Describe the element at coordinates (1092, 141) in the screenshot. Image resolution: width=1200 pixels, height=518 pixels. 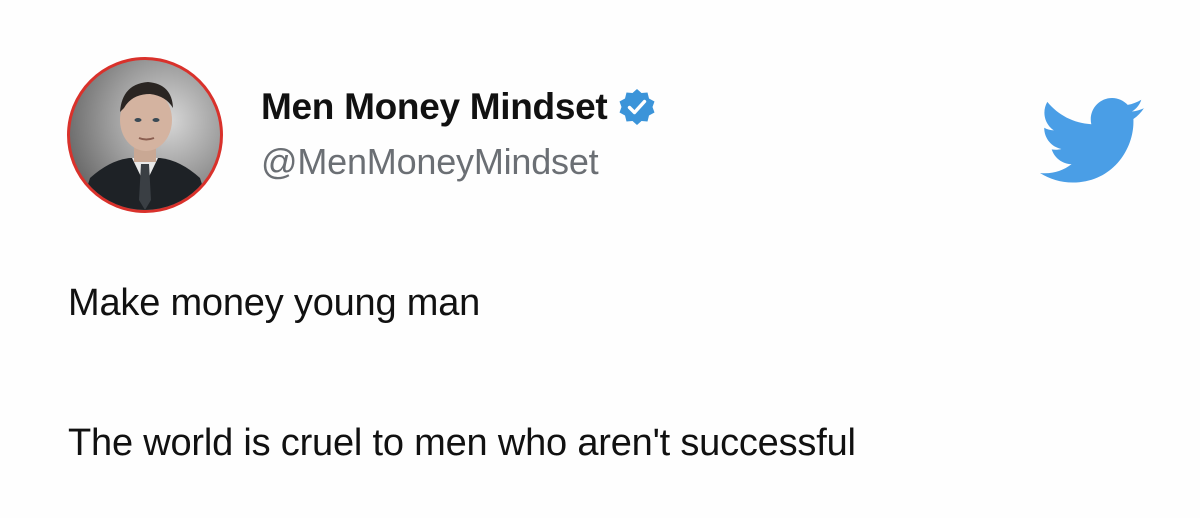
I see `twitter-bird-icon` at that location.